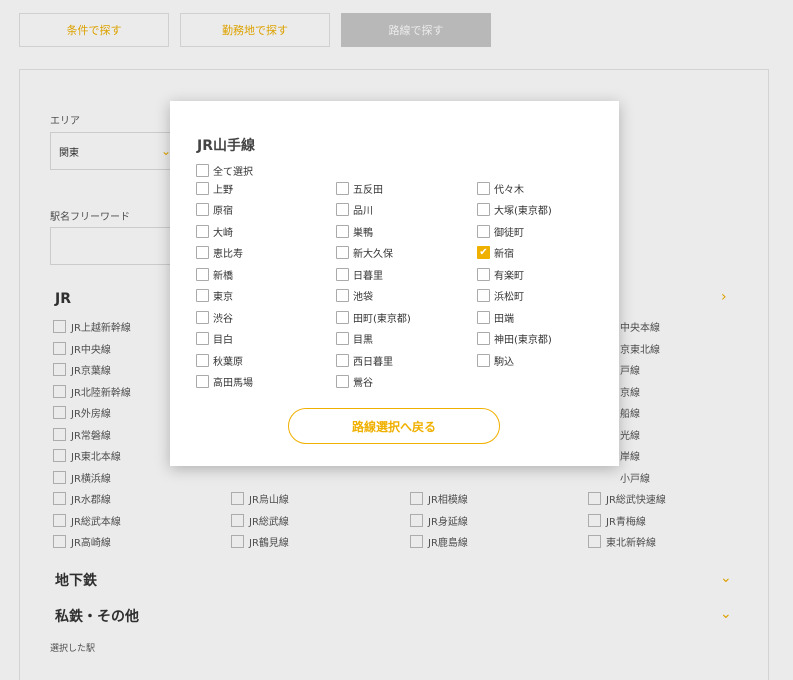 This screenshot has width=793, height=680. Describe the element at coordinates (509, 297) in the screenshot. I see `station-label: 浜松町` at that location.